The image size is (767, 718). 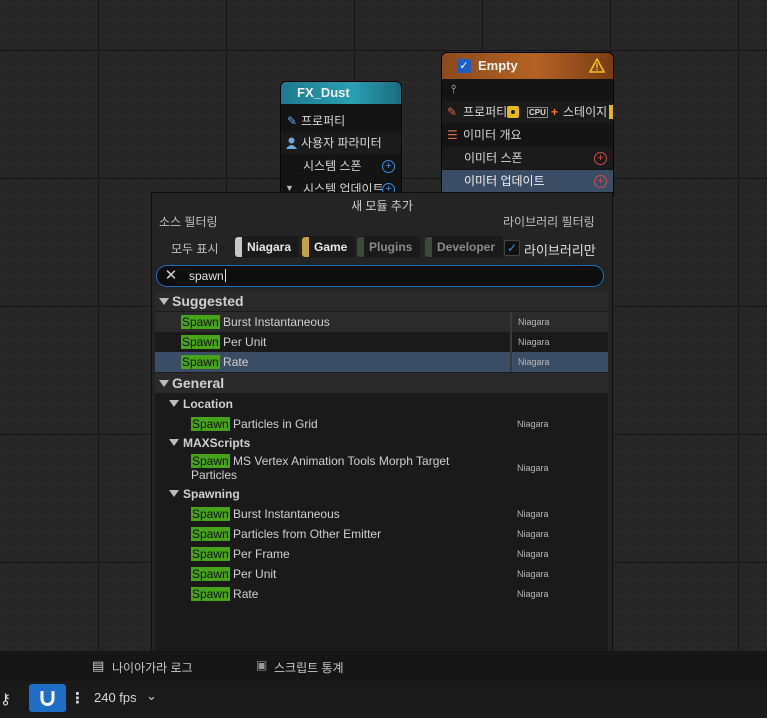 I want to click on row-label: 시스템 스폰, so click(x=332, y=166).